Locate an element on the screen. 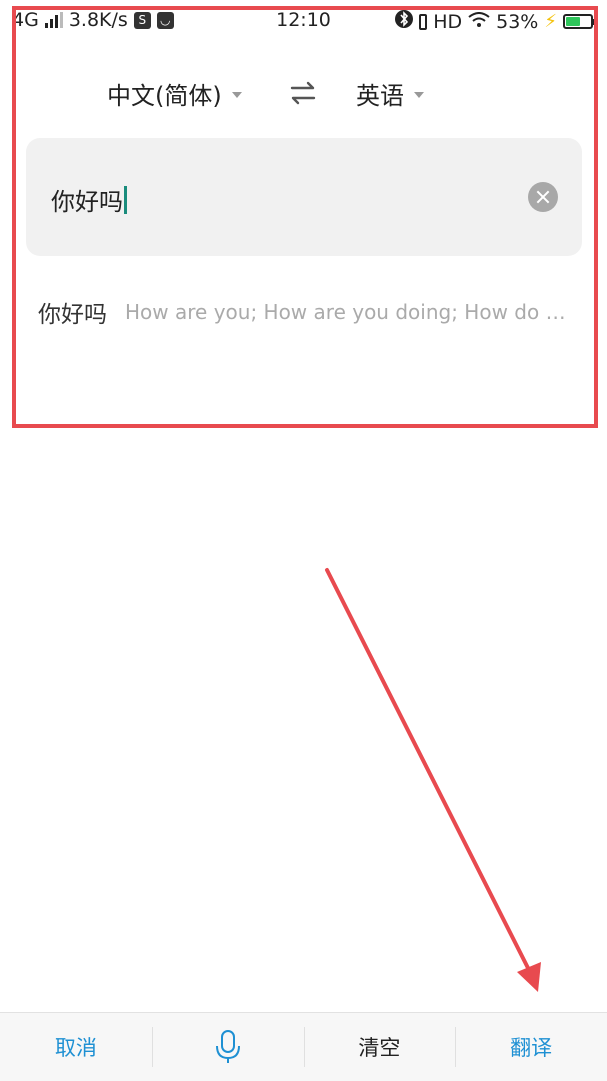 This screenshot has height=1081, width=607. swap-languages-button is located at coordinates (303, 93).